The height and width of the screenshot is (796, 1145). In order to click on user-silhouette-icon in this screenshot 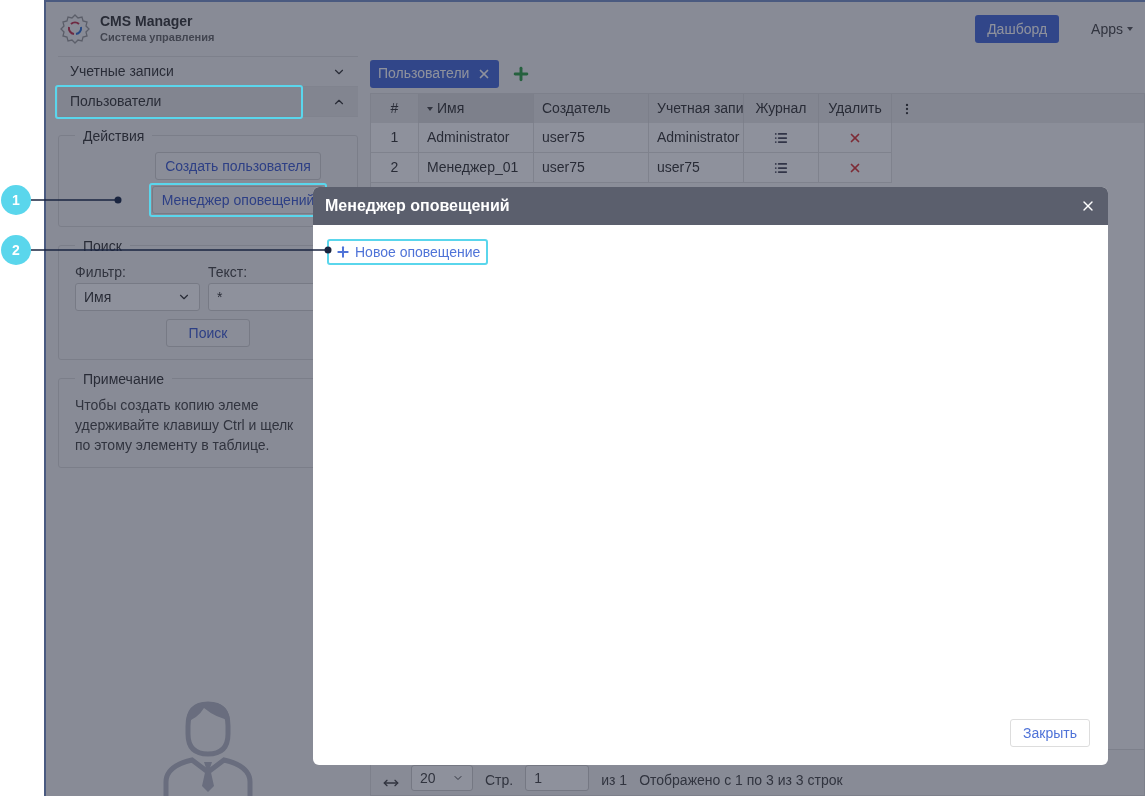, I will do `click(208, 748)`.